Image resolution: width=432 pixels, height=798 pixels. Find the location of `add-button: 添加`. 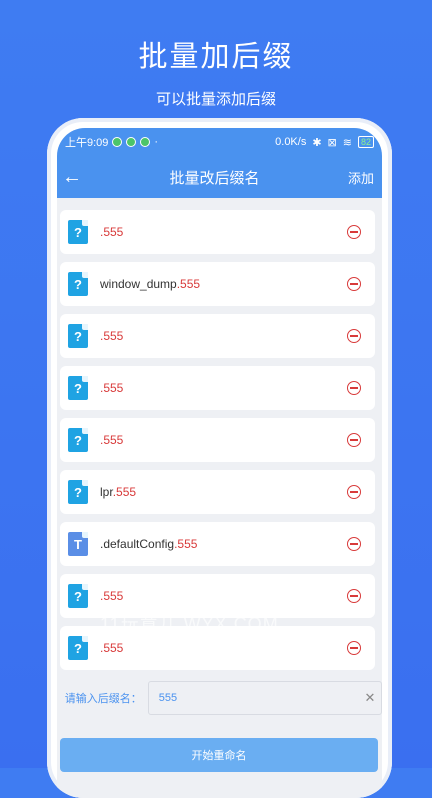

add-button: 添加 is located at coordinates (357, 177).